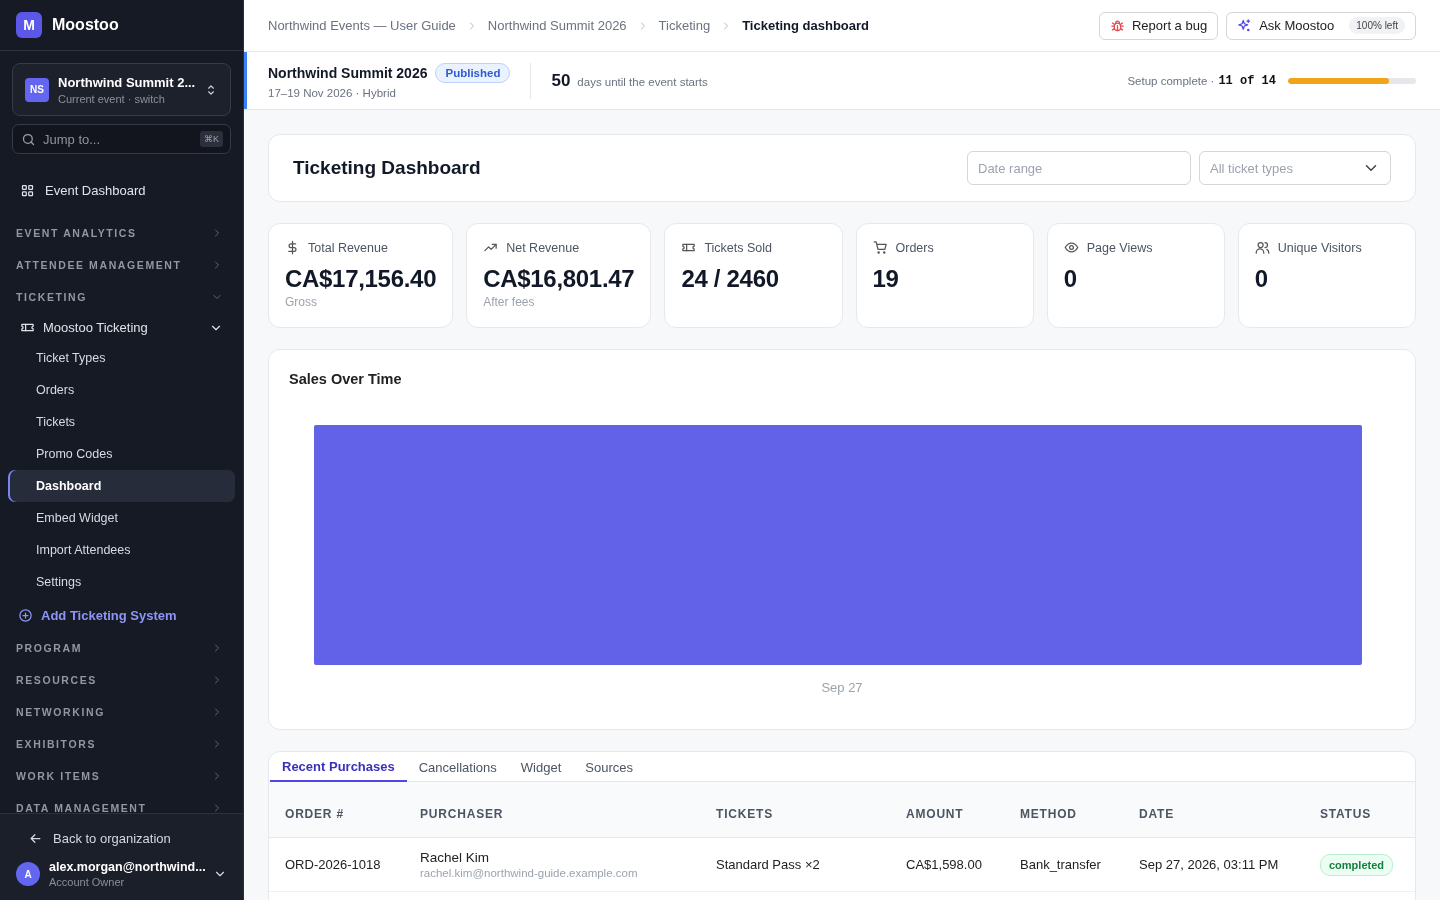 The image size is (1440, 900). What do you see at coordinates (642, 81) in the screenshot?
I see `countdown-label: days until the event starts` at bounding box center [642, 81].